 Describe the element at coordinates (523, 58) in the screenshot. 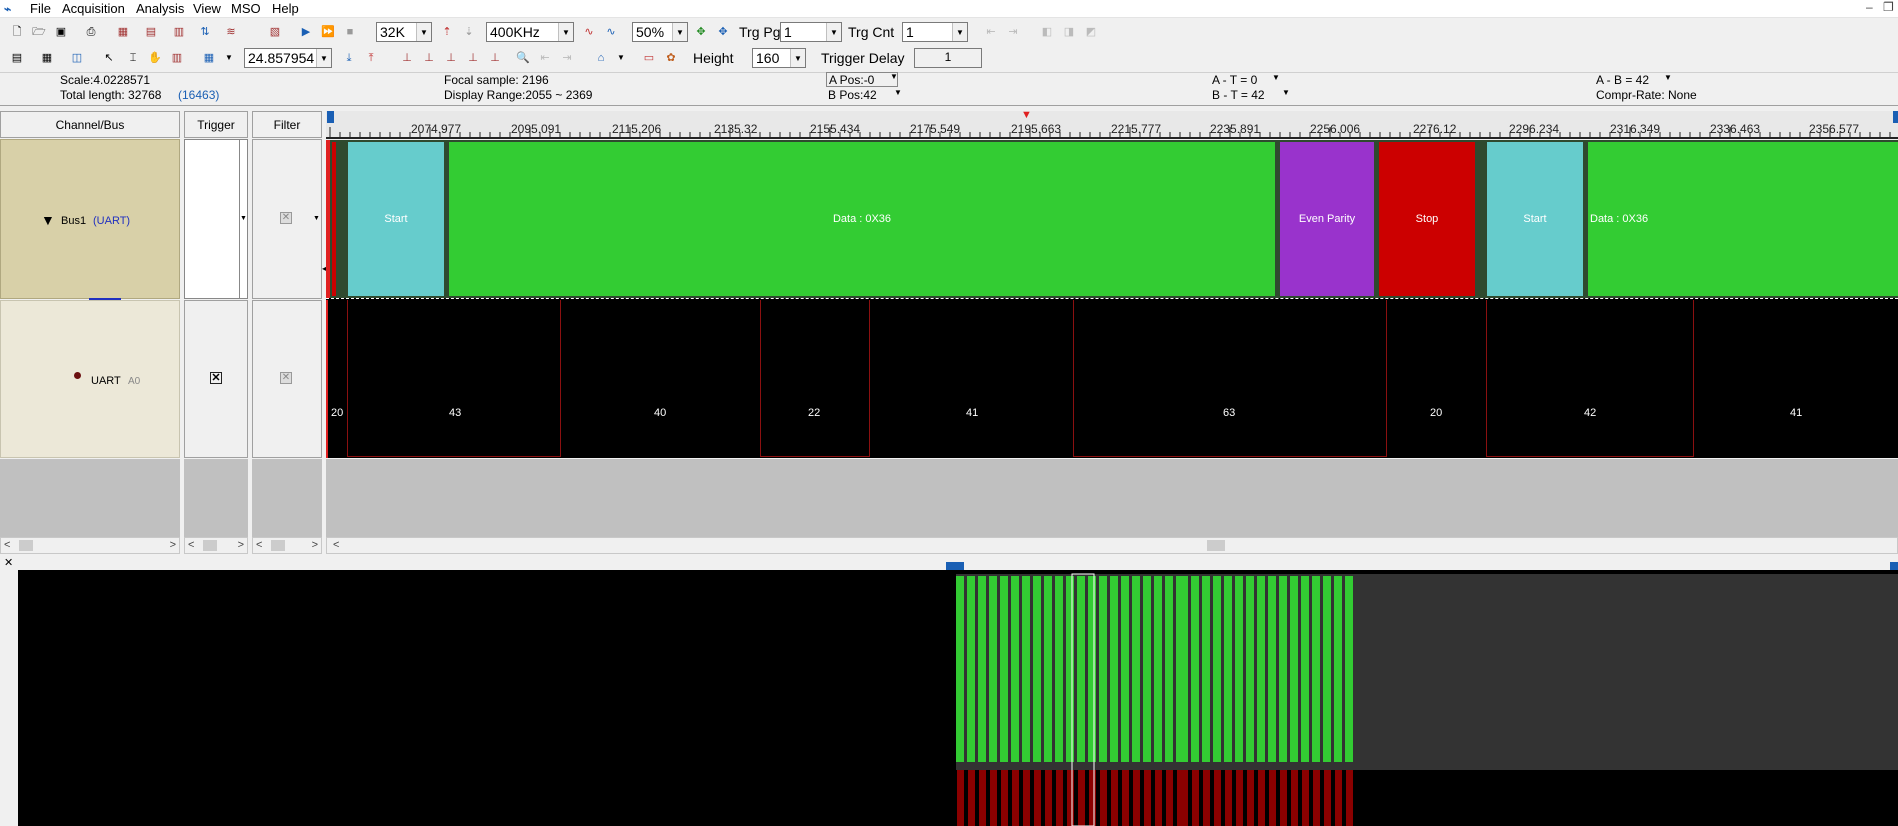

I see `search-icon: 🔍` at that location.